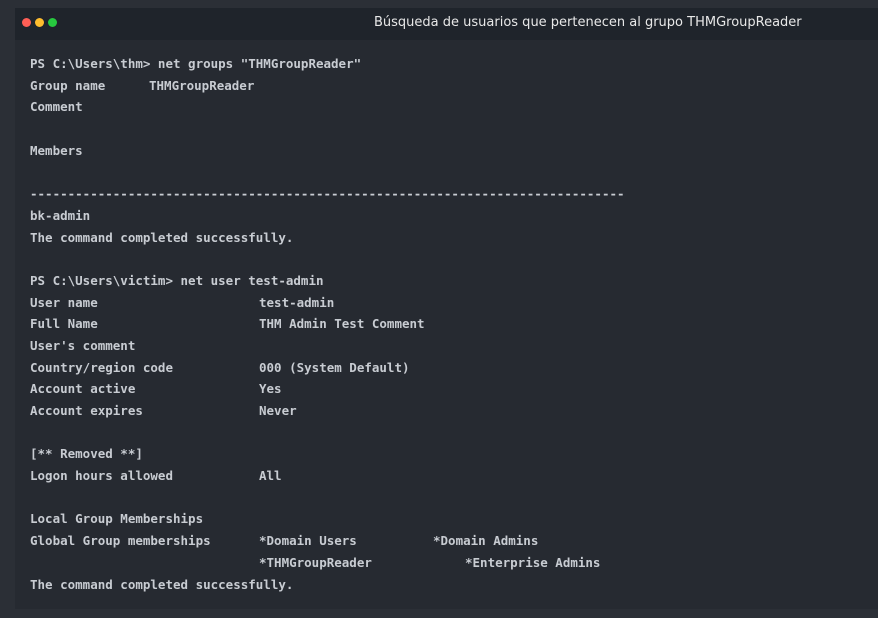 The width and height of the screenshot is (878, 618). What do you see at coordinates (56, 107) in the screenshot?
I see `field-label: Comment` at bounding box center [56, 107].